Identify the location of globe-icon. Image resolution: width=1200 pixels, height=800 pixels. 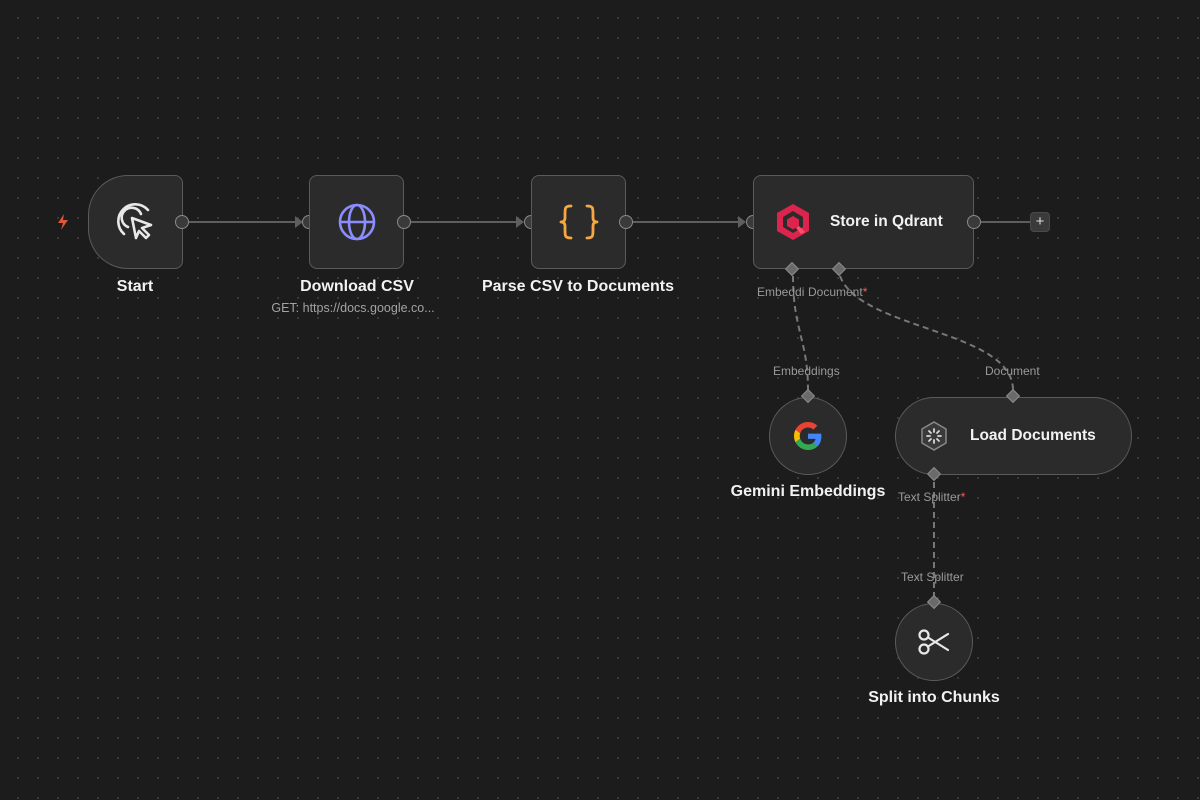
(356, 222).